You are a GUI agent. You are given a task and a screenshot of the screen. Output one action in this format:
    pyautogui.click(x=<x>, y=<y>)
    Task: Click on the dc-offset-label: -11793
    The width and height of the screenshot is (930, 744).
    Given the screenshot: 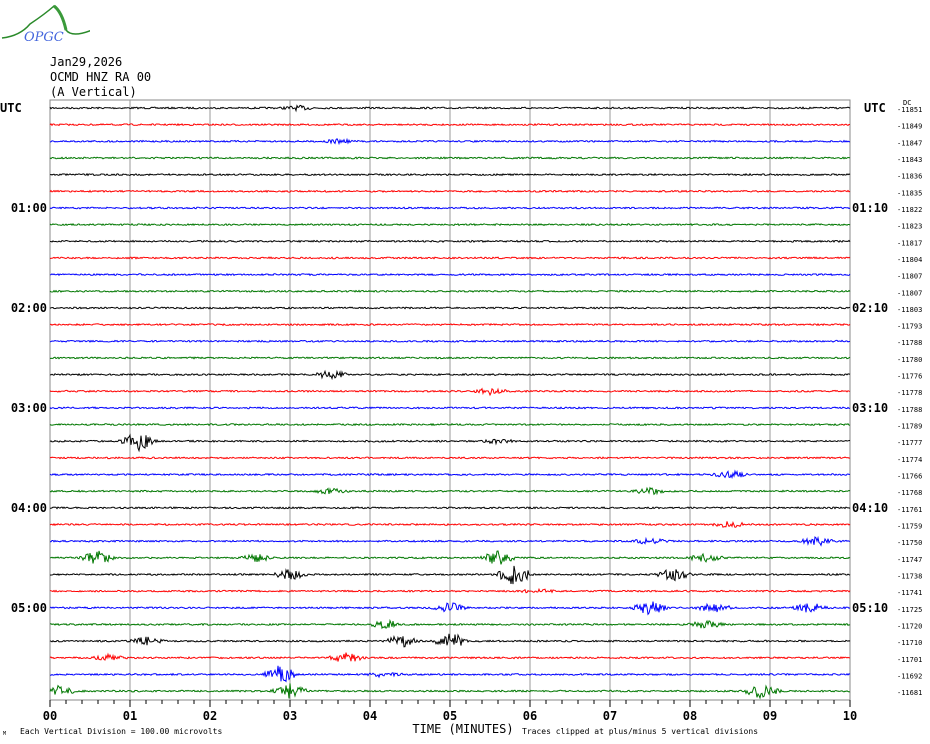 What is the action you would take?
    pyautogui.click(x=909, y=327)
    